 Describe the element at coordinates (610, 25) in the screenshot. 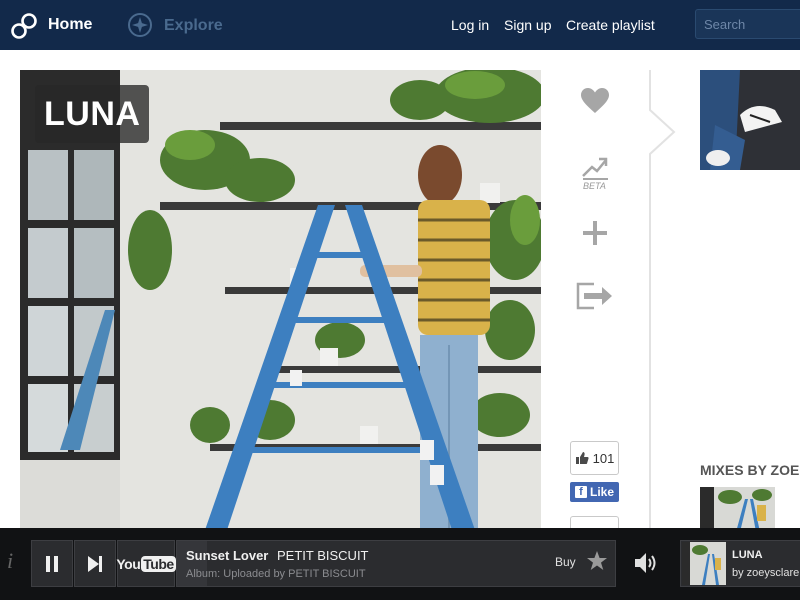

I see `create-playlist-link: Create playlist` at that location.